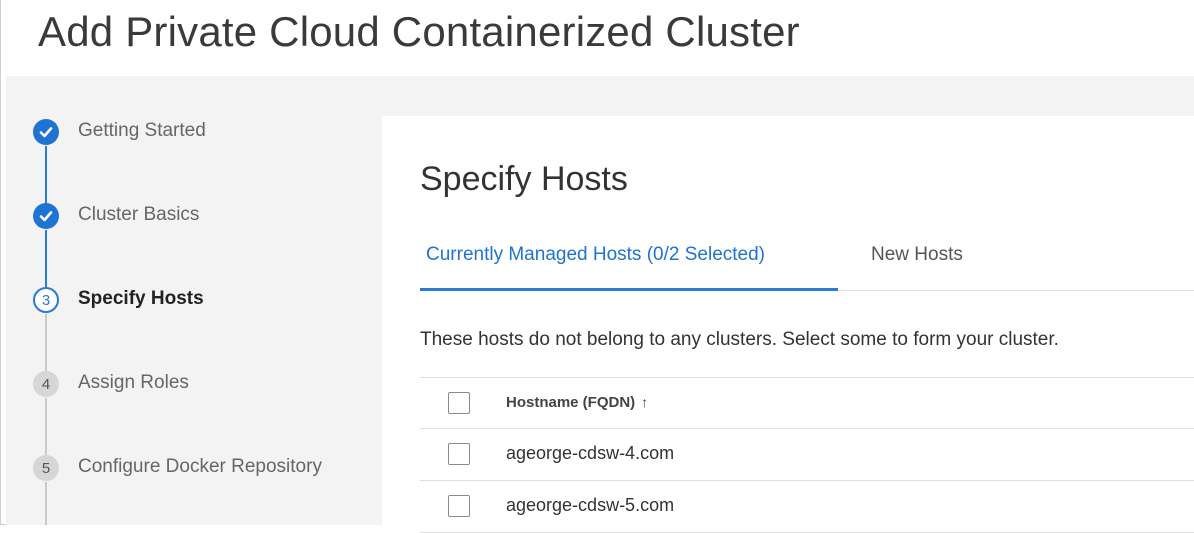 The width and height of the screenshot is (1194, 533). Describe the element at coordinates (459, 403) in the screenshot. I see `select-all-checkbox` at that location.